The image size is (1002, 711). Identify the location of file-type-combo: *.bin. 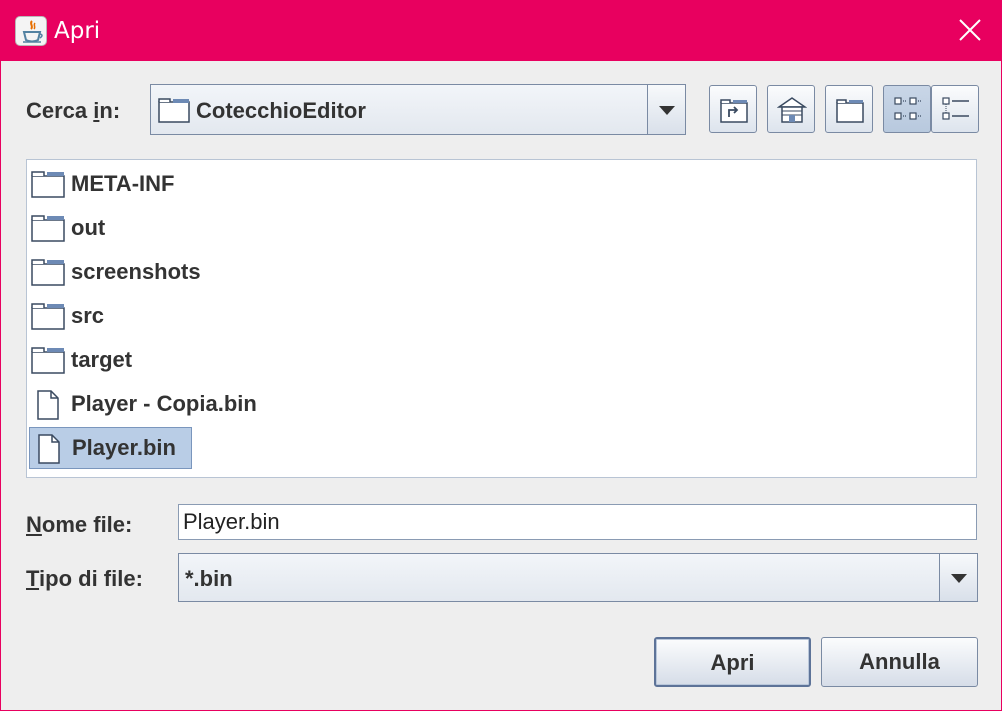
(578, 577).